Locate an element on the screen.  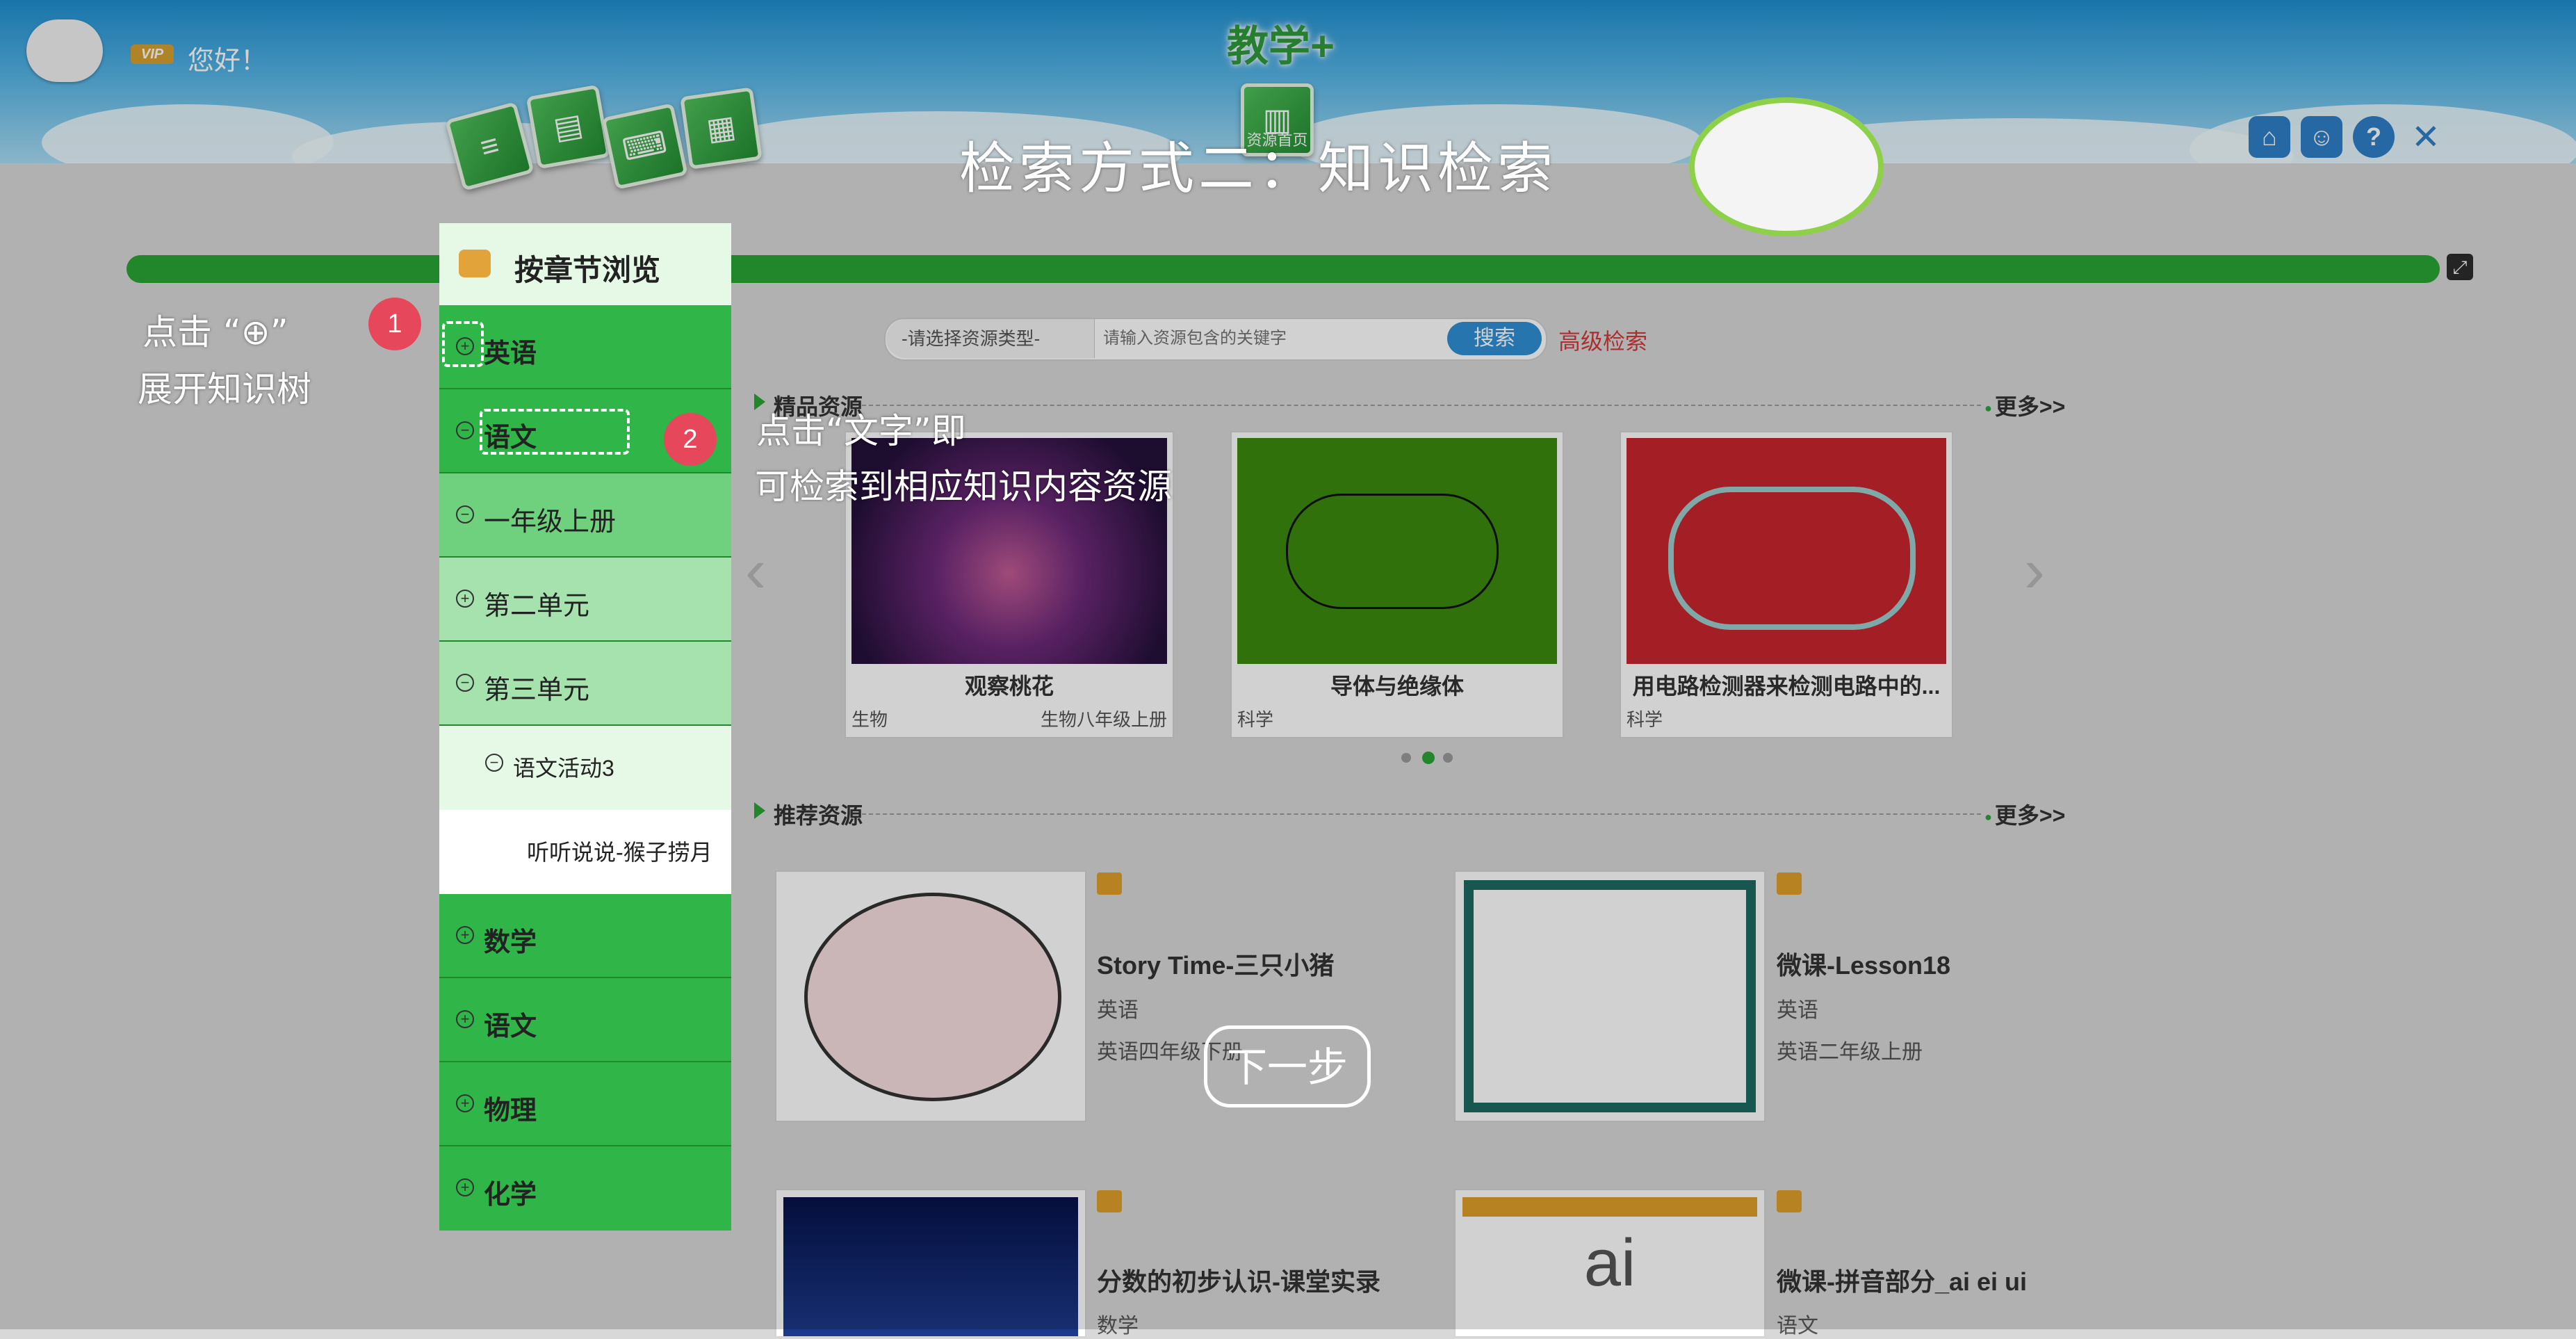
greeting-text: 您好！ is located at coordinates (228, 61).